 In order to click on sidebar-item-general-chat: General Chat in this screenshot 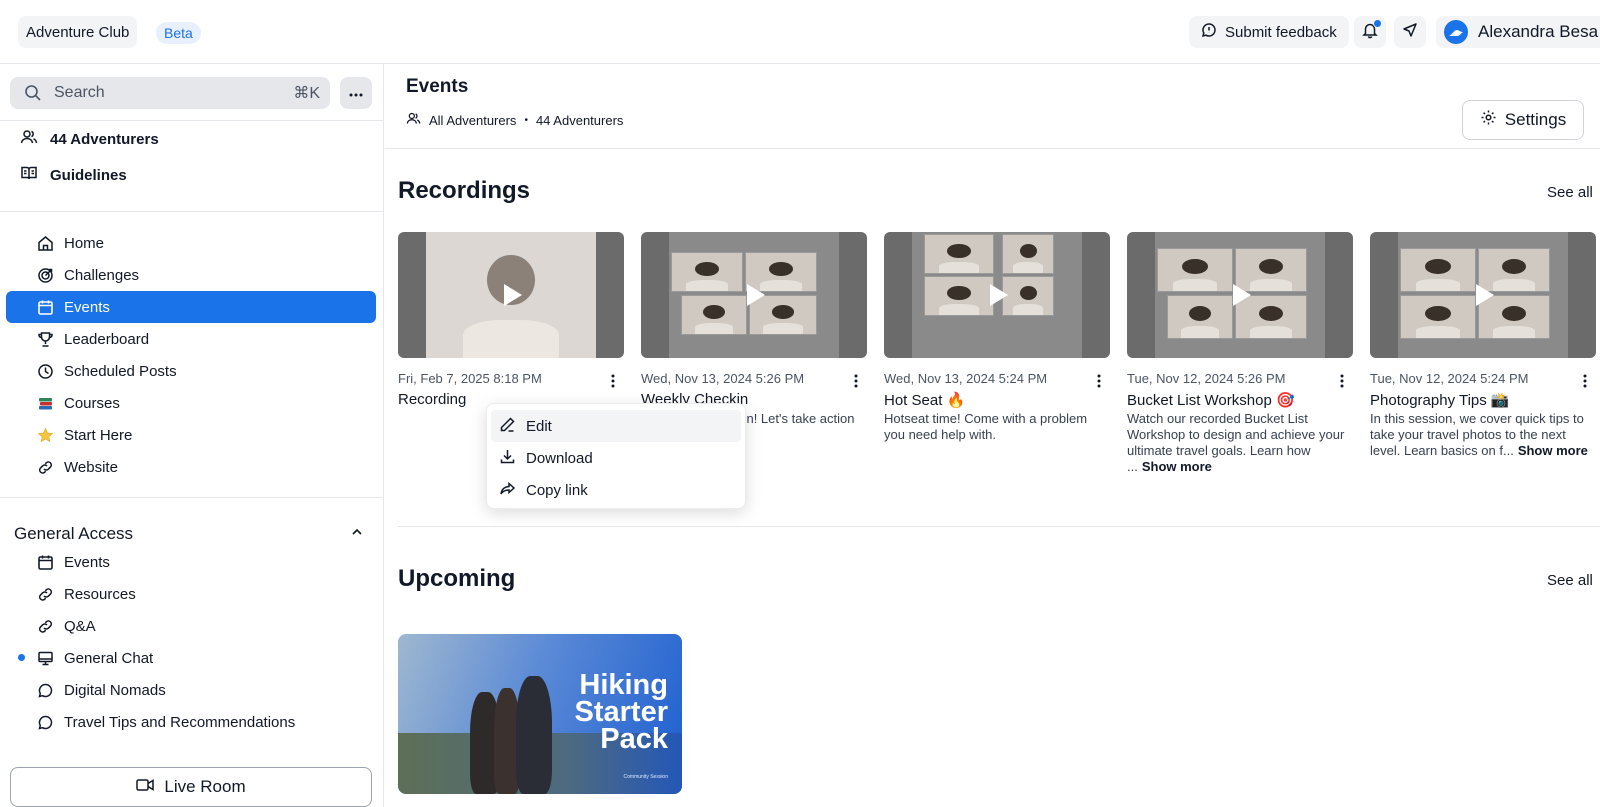, I will do `click(191, 658)`.